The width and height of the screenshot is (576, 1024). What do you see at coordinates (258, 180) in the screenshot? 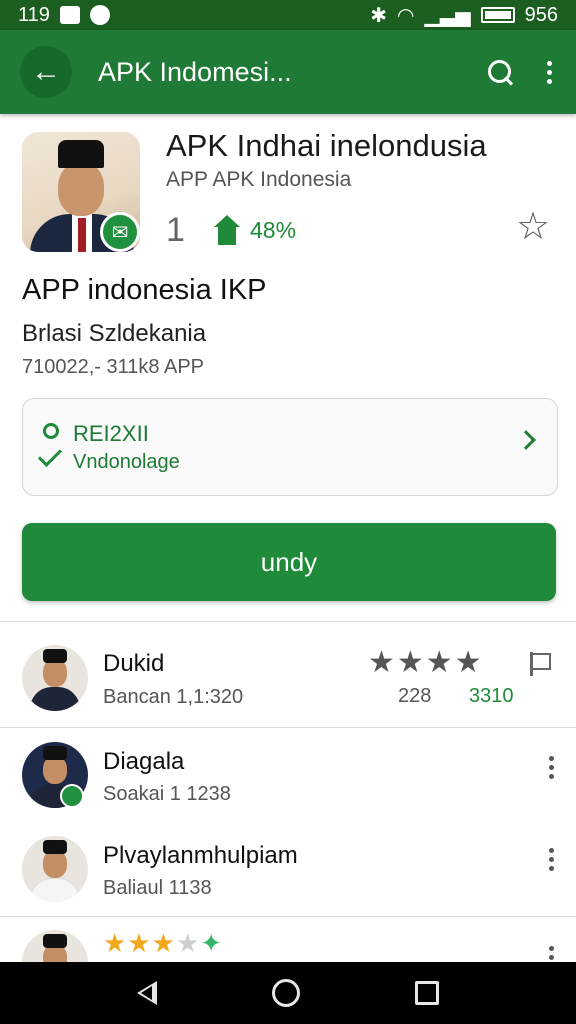
I see `app-developer: APP APK Indonesia` at bounding box center [258, 180].